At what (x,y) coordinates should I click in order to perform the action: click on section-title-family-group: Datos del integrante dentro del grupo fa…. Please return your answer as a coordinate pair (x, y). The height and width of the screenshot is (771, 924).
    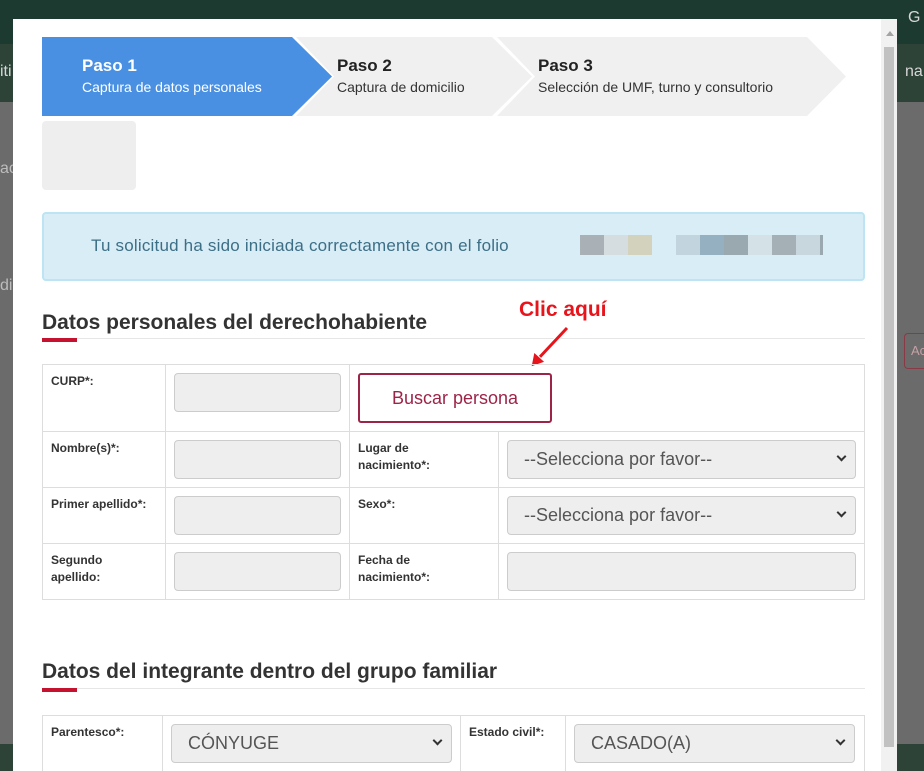
    Looking at the image, I should click on (270, 671).